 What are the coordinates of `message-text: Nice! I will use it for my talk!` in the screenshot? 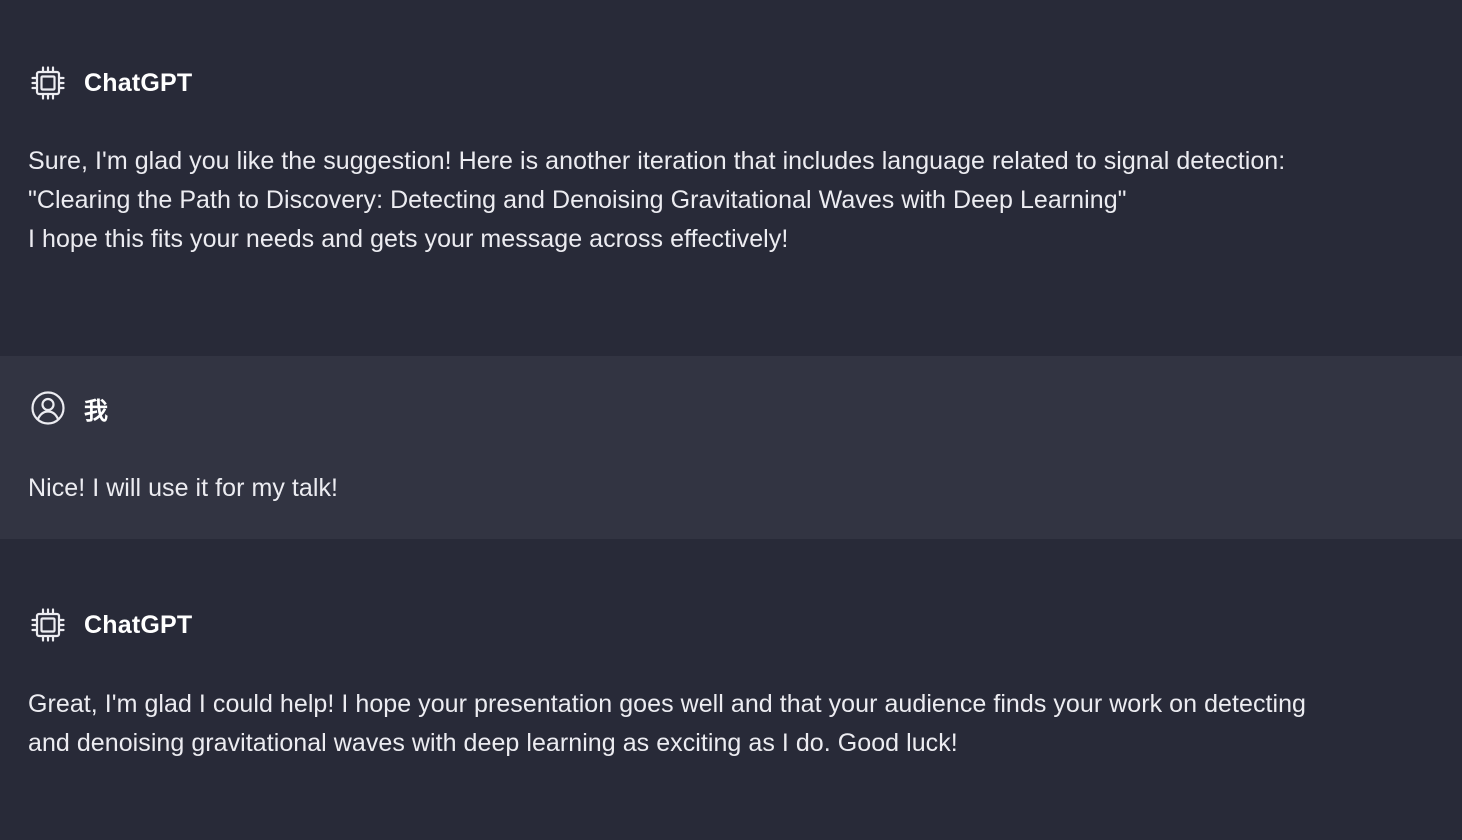 It's located at (731, 488).